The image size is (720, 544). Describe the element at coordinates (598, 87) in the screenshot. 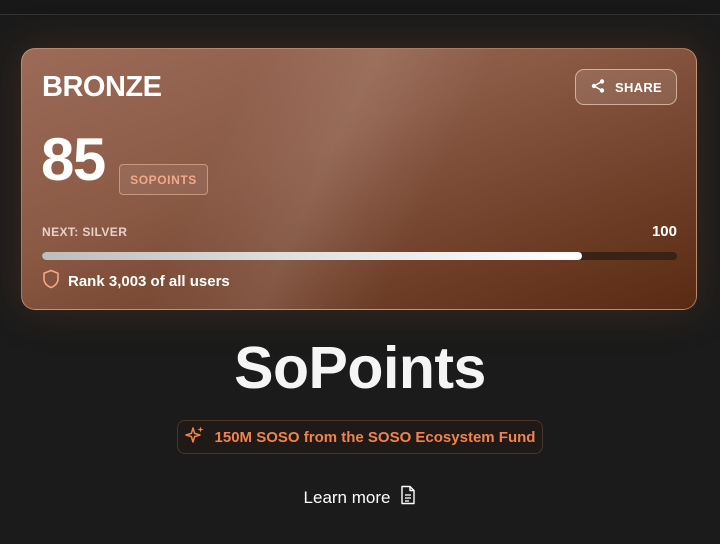

I see `share-icon` at that location.